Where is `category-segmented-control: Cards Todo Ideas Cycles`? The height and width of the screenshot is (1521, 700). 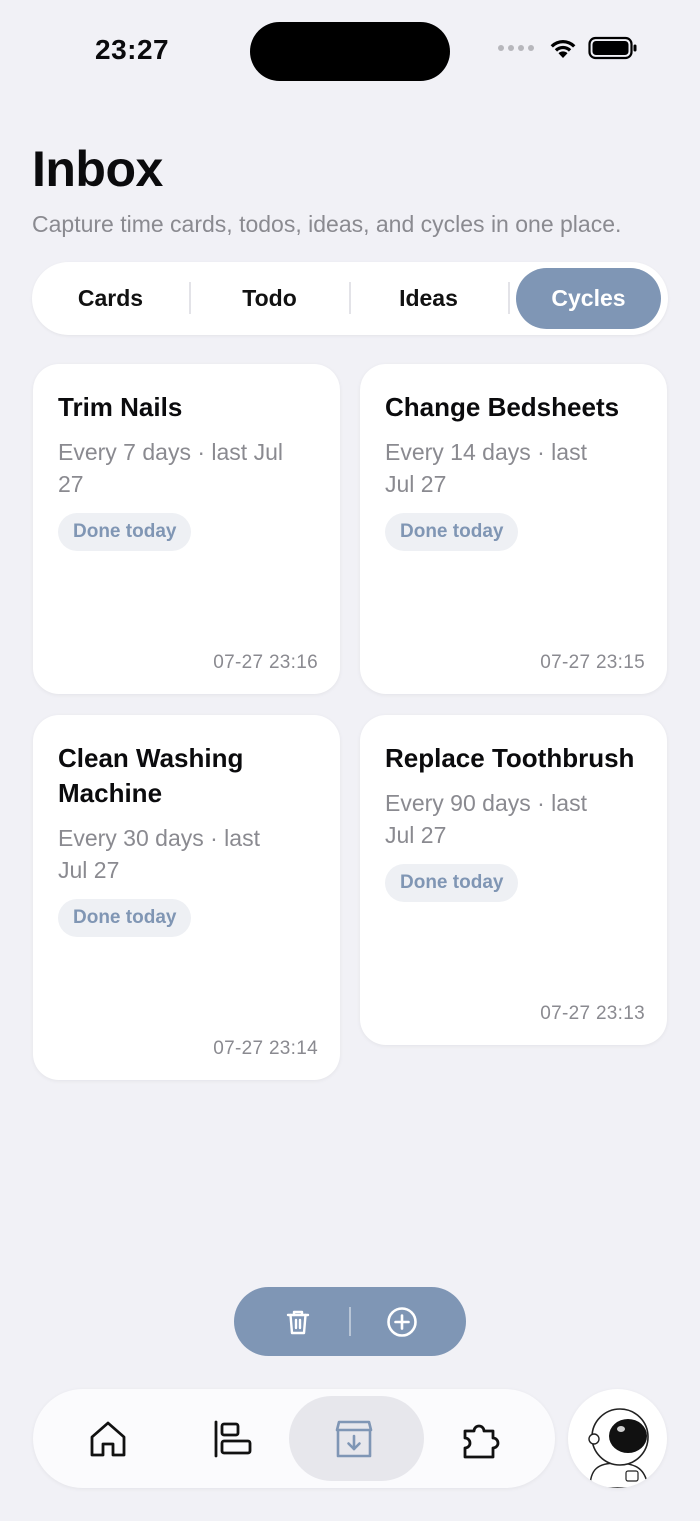
category-segmented-control: Cards Todo Ideas Cycles is located at coordinates (350, 298).